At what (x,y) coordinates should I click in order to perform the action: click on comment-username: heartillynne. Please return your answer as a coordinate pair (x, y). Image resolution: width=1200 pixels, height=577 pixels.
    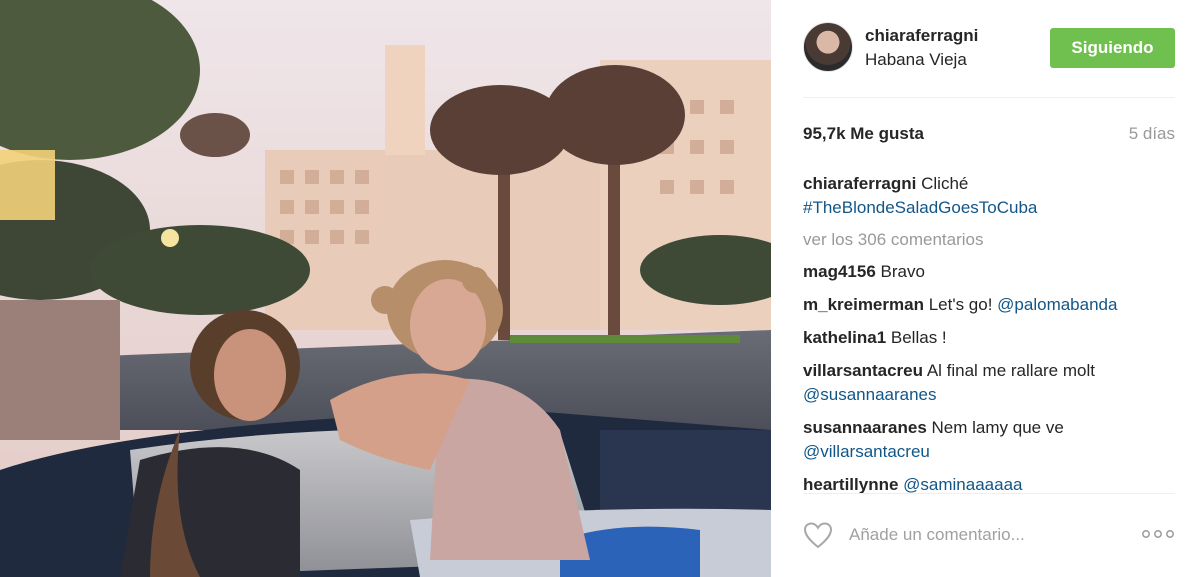
    Looking at the image, I should click on (850, 484).